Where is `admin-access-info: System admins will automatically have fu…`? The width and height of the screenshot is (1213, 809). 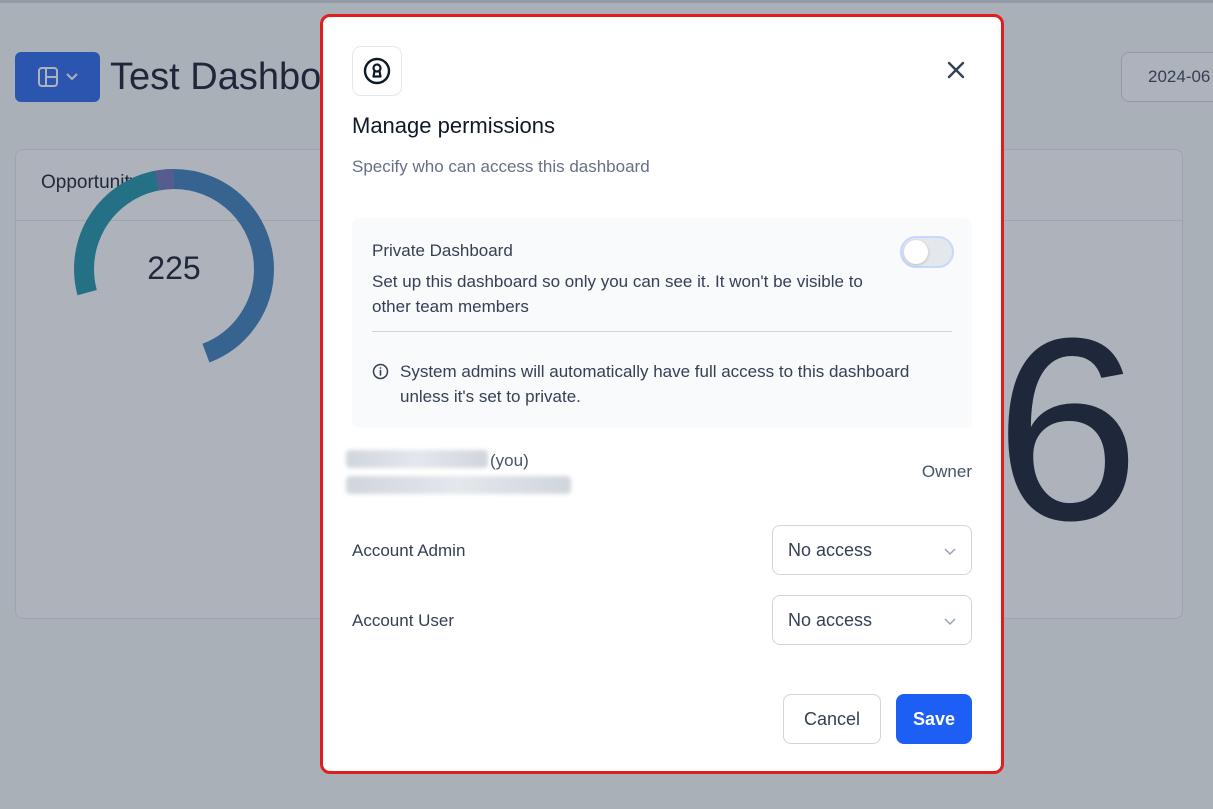
admin-access-info: System admins will automatically have fu… is located at coordinates (655, 384).